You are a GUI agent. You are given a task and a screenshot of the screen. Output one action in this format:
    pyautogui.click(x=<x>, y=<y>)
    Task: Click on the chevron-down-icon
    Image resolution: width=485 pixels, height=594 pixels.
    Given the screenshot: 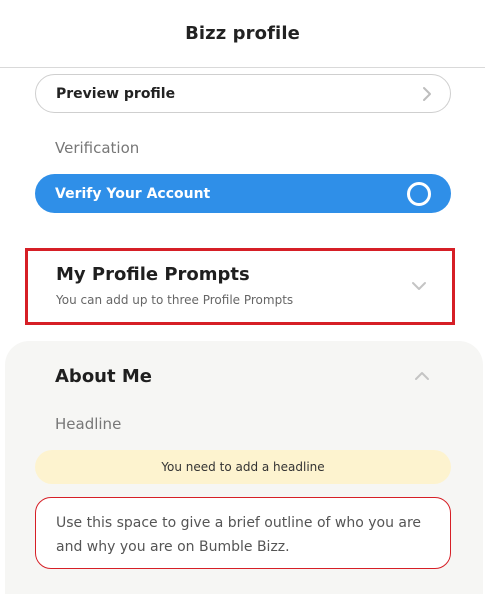 What is the action you would take?
    pyautogui.click(x=419, y=286)
    